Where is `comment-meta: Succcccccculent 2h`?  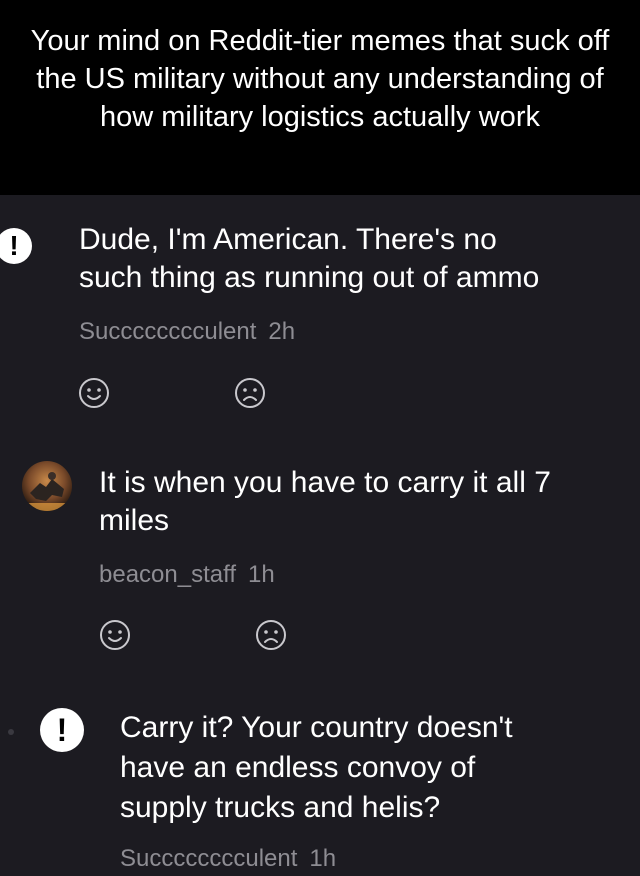
comment-meta: Succcccccculent 2h is located at coordinates (187, 332).